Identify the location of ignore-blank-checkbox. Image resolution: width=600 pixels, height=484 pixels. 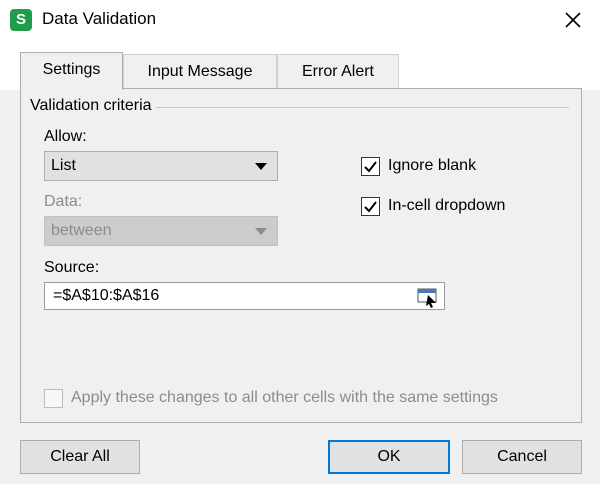
(370, 166).